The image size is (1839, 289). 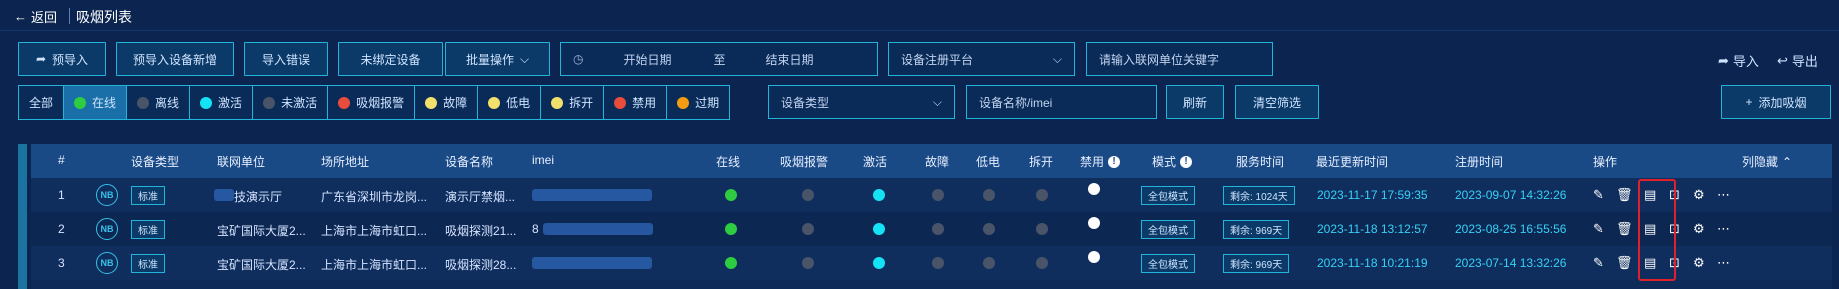 What do you see at coordinates (698, 102) in the screenshot?
I see `filter-expired: 过期` at bounding box center [698, 102].